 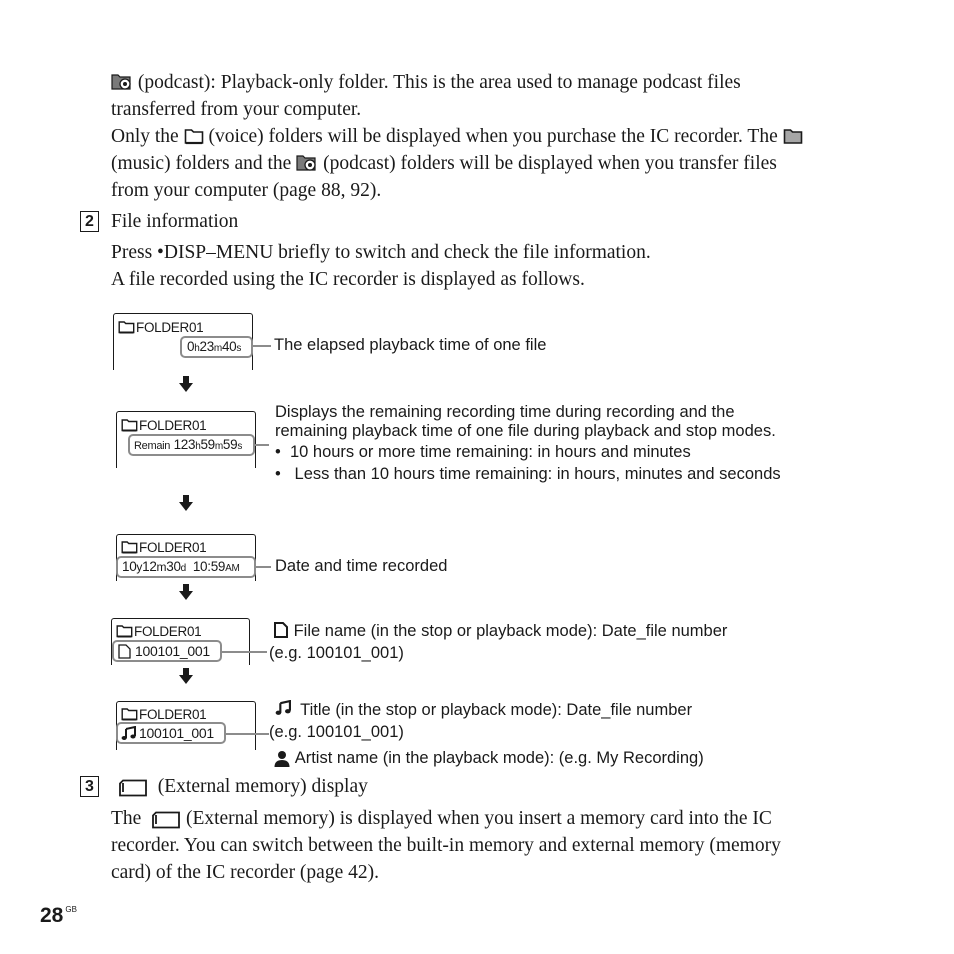 I want to click on page-region-suffix: GB, so click(x=71, y=909).